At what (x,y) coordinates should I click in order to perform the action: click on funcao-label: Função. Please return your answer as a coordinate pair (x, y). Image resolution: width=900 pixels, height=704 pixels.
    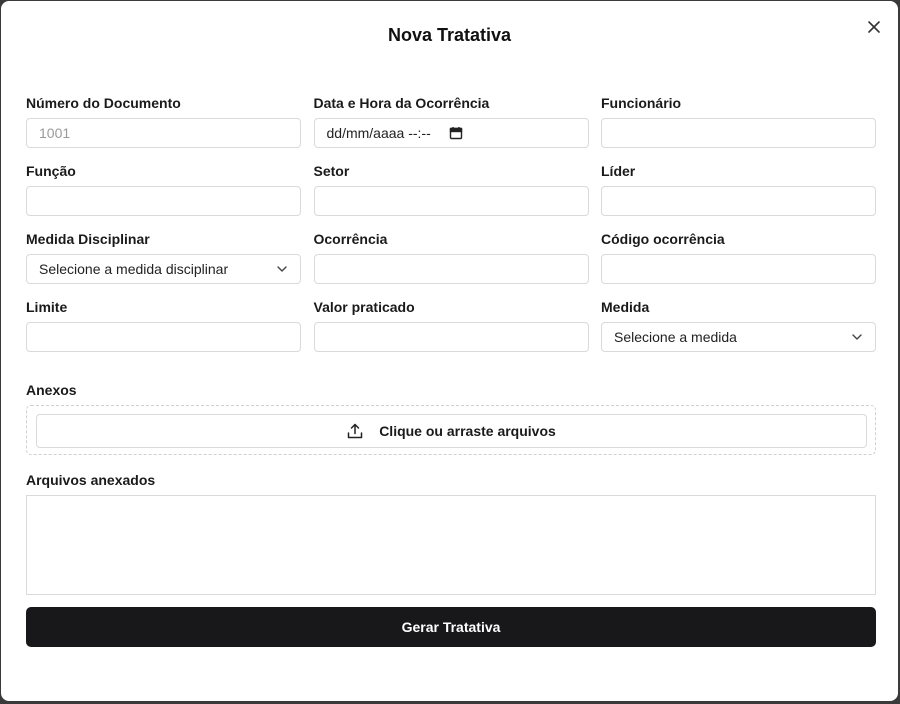
    Looking at the image, I should click on (51, 171).